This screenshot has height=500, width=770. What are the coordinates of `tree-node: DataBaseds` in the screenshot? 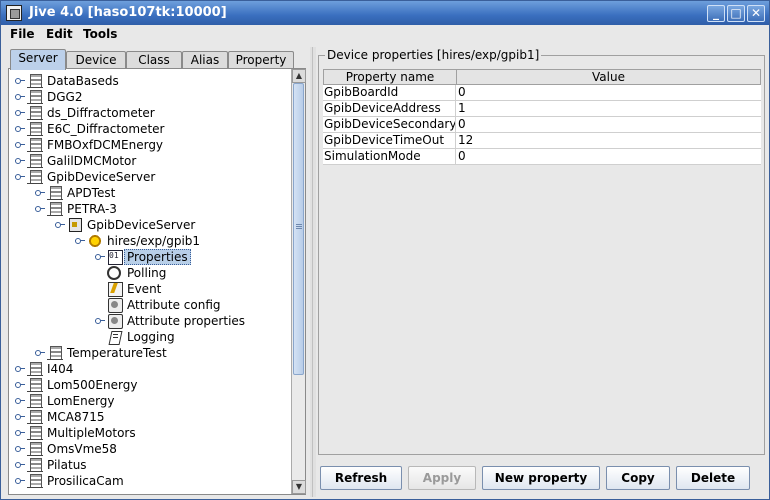 It's located at (149, 81).